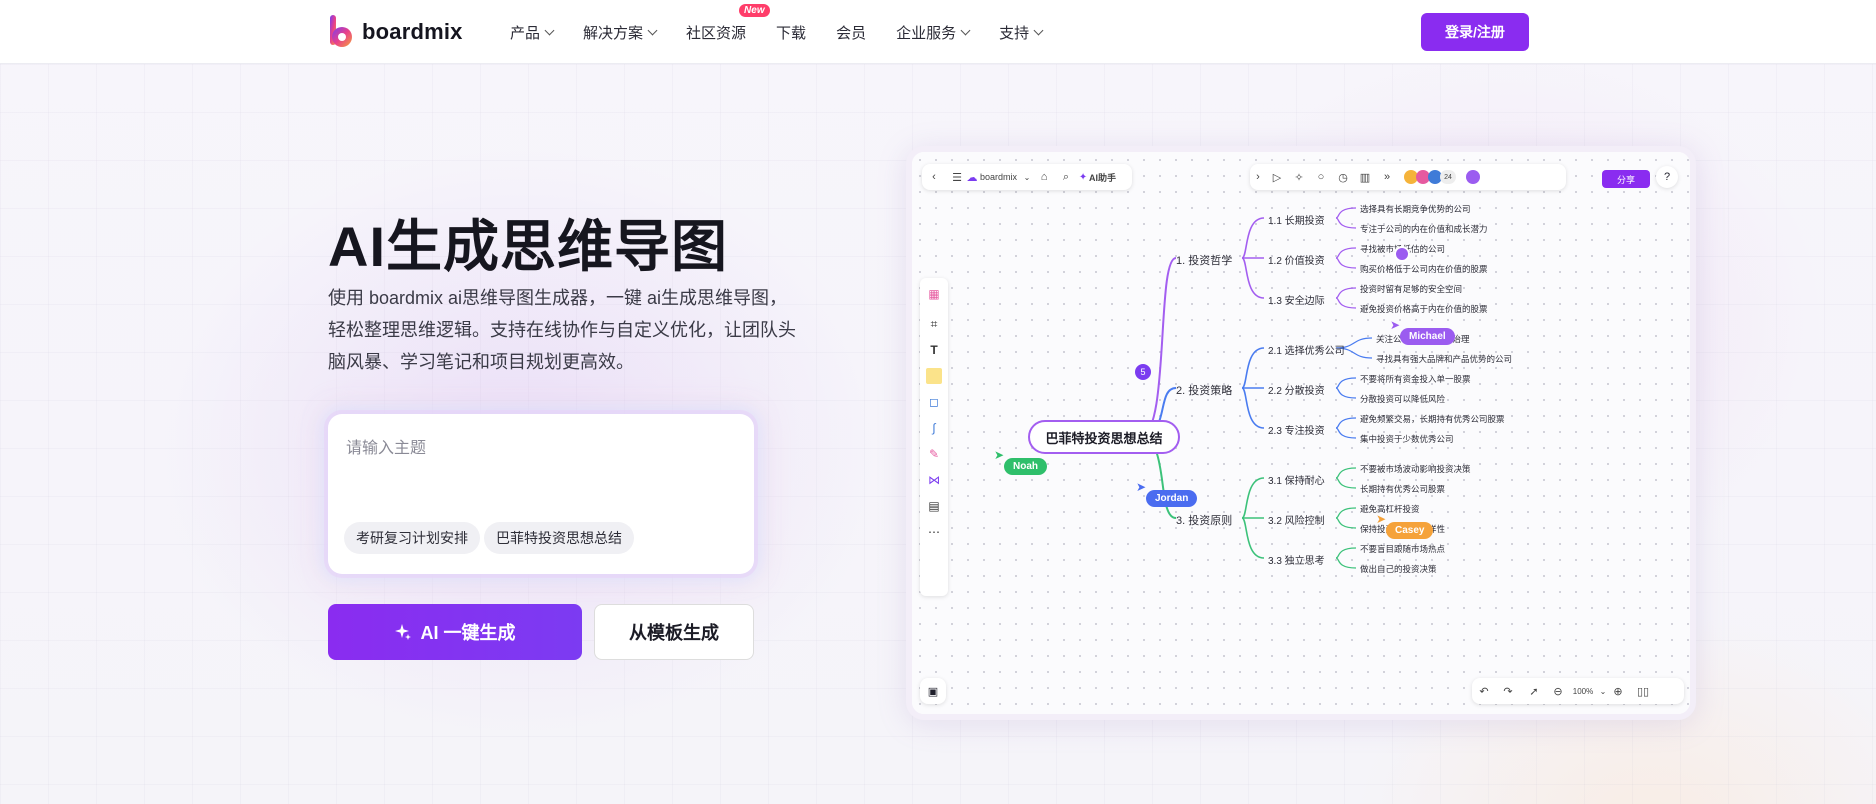  Describe the element at coordinates (1306, 349) in the screenshot. I see `mindmap-subtopic-node: 2.1 选择优秀公司` at that location.